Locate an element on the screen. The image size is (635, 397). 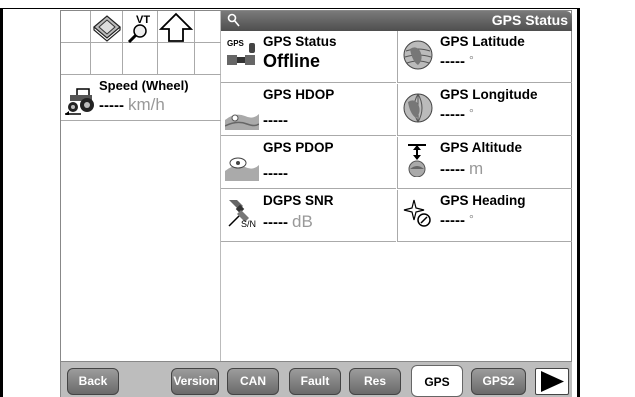
tile-value: ----- m is located at coordinates (462, 168).